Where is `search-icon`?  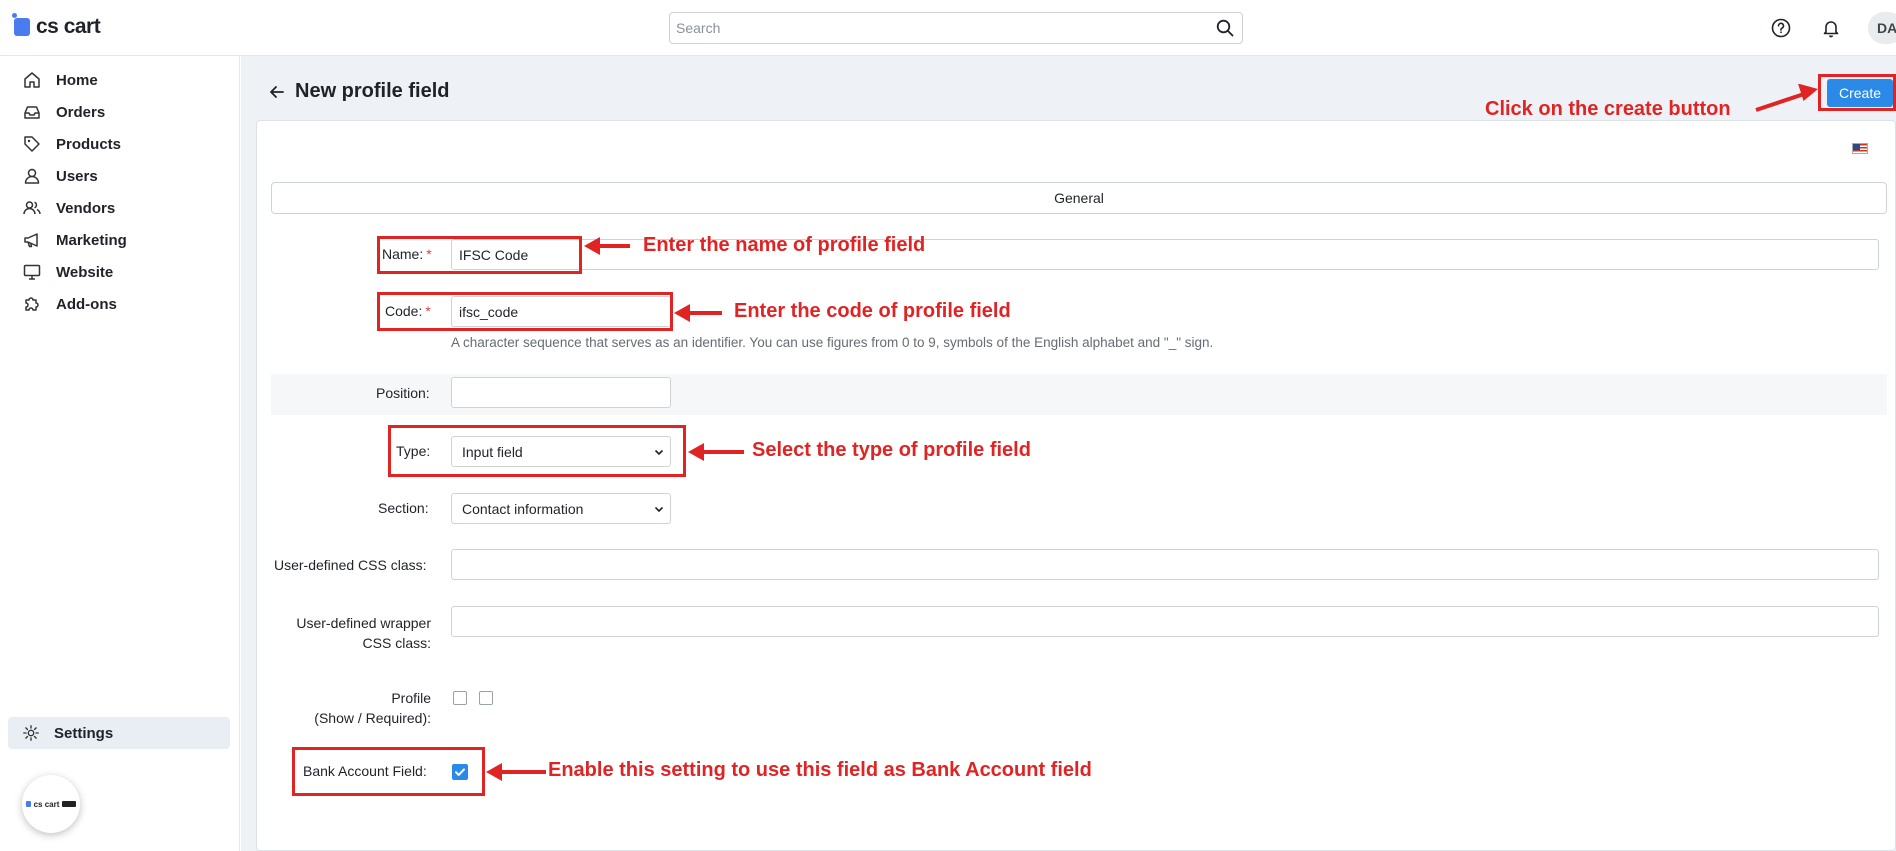 search-icon is located at coordinates (1225, 28).